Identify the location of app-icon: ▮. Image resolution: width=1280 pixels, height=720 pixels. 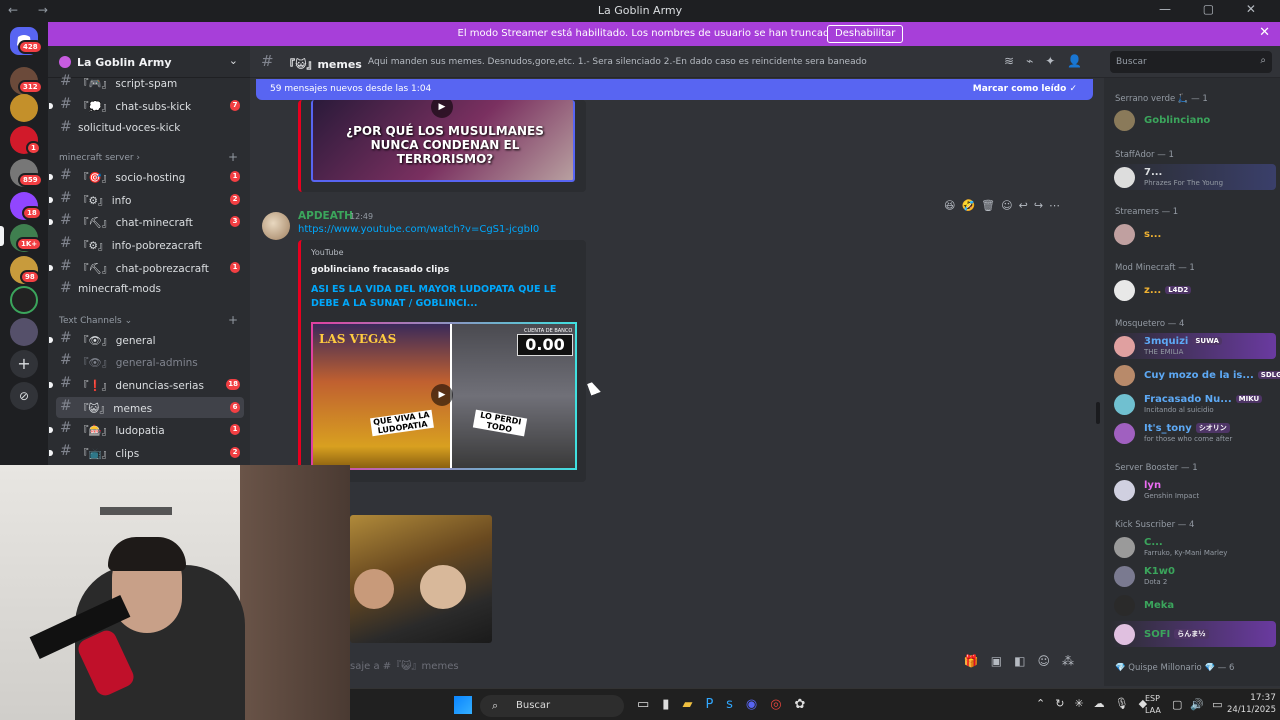
(672, 704).